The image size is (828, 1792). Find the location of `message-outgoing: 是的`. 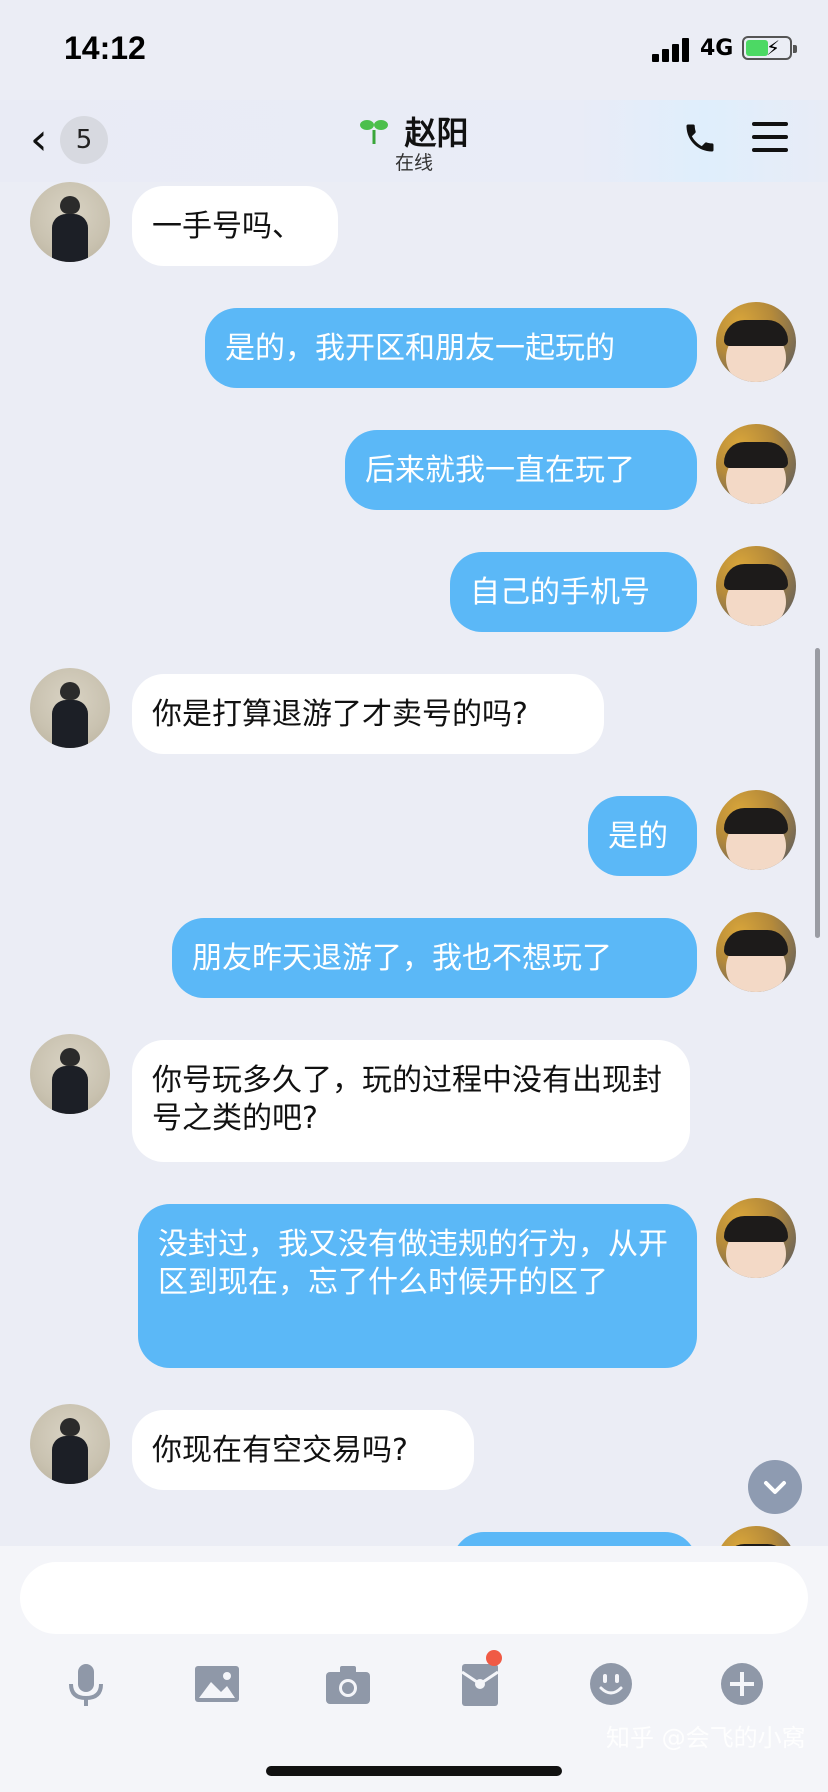

message-outgoing: 是的 is located at coordinates (642, 836).